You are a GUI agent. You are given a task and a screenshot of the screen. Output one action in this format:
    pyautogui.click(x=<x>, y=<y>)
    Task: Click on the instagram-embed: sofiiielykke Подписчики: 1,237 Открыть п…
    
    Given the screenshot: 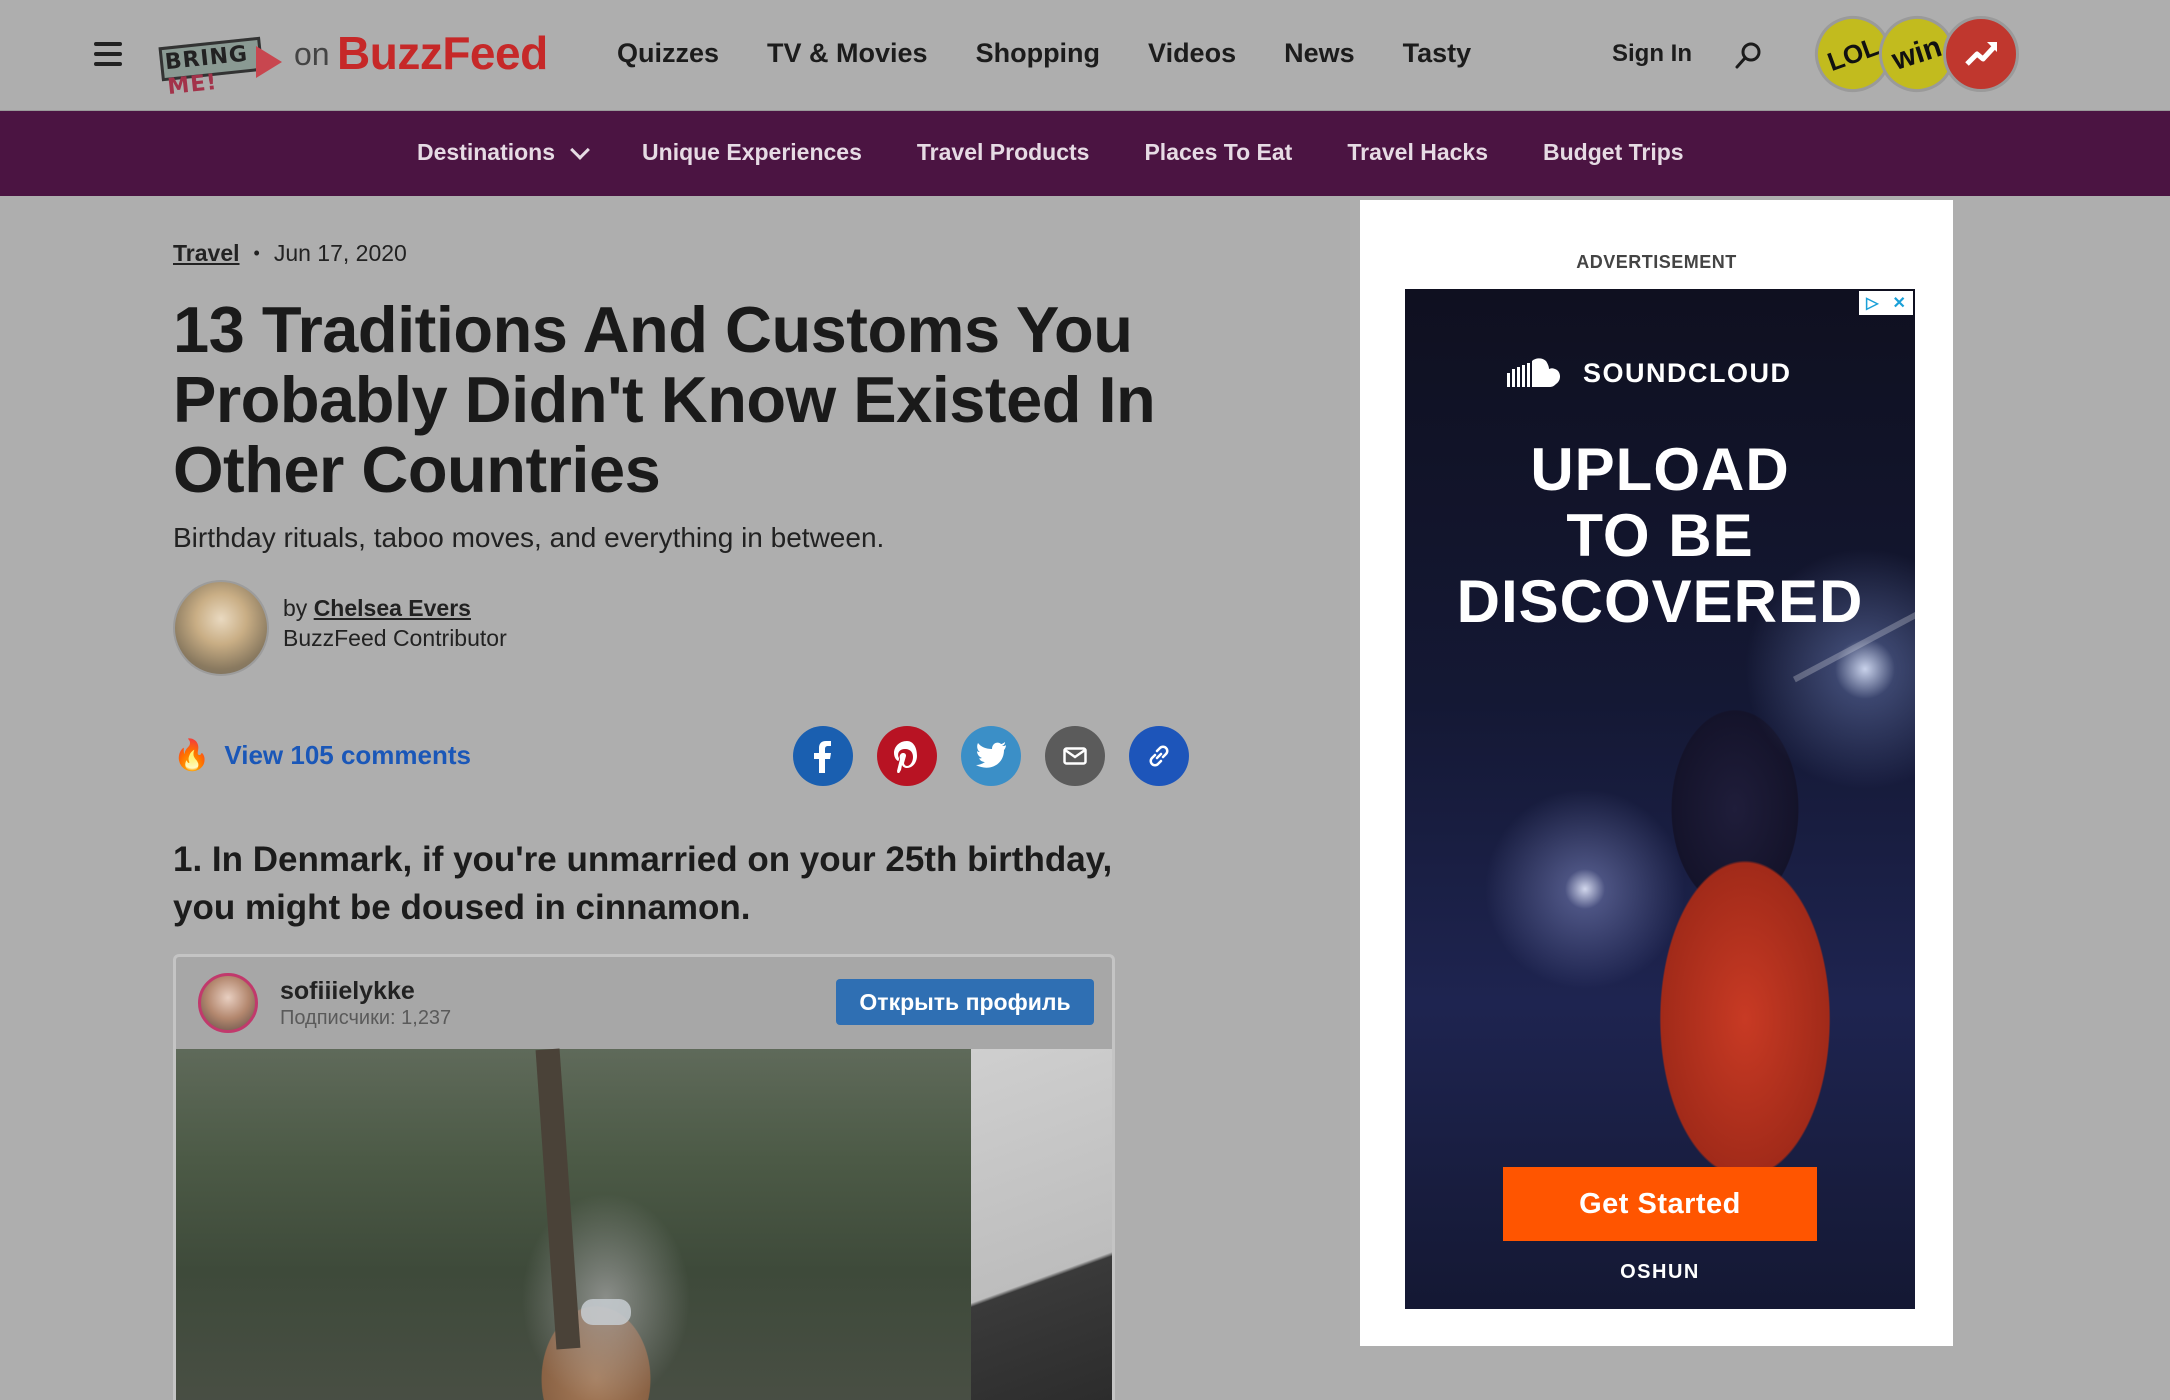 What is the action you would take?
    pyautogui.click(x=644, y=1177)
    